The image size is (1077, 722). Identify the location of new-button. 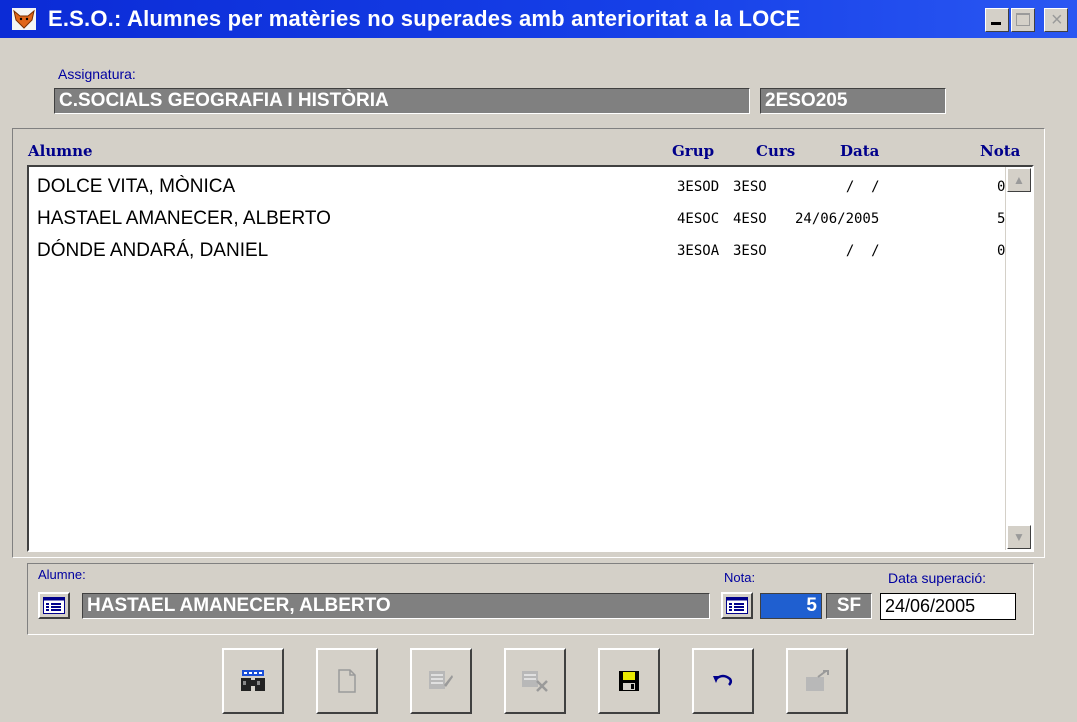
(347, 681).